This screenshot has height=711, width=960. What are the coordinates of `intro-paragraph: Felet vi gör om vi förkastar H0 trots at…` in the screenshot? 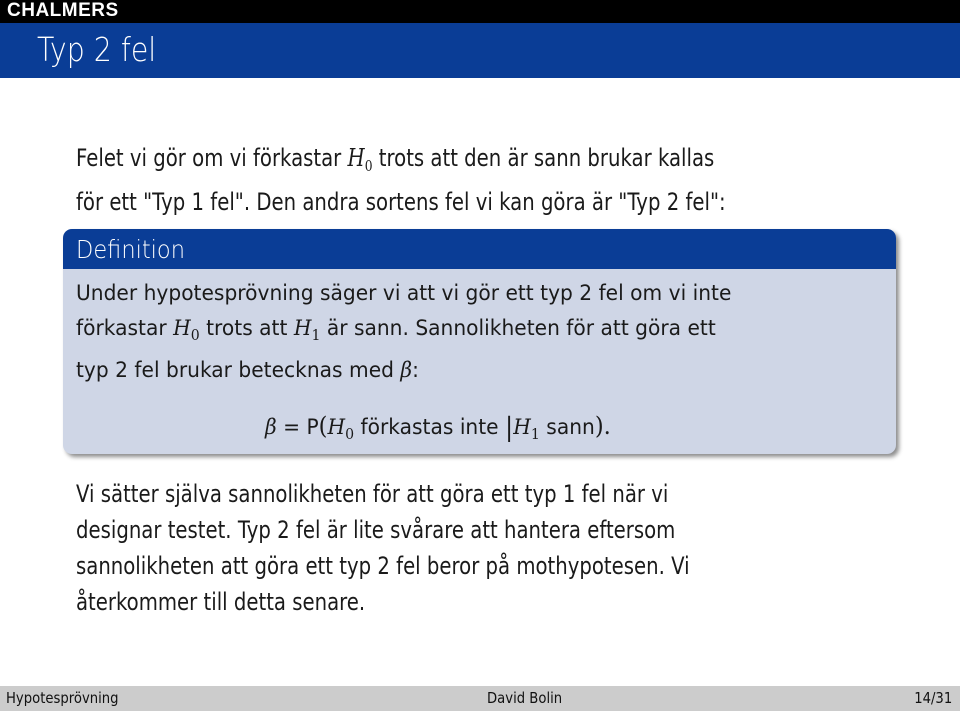 It's located at (401, 180).